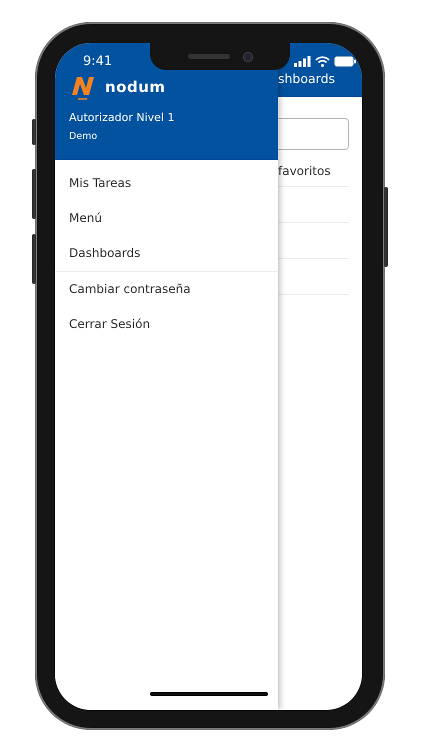 The image size is (422, 750). What do you see at coordinates (83, 136) in the screenshot?
I see `company-name: Demo` at bounding box center [83, 136].